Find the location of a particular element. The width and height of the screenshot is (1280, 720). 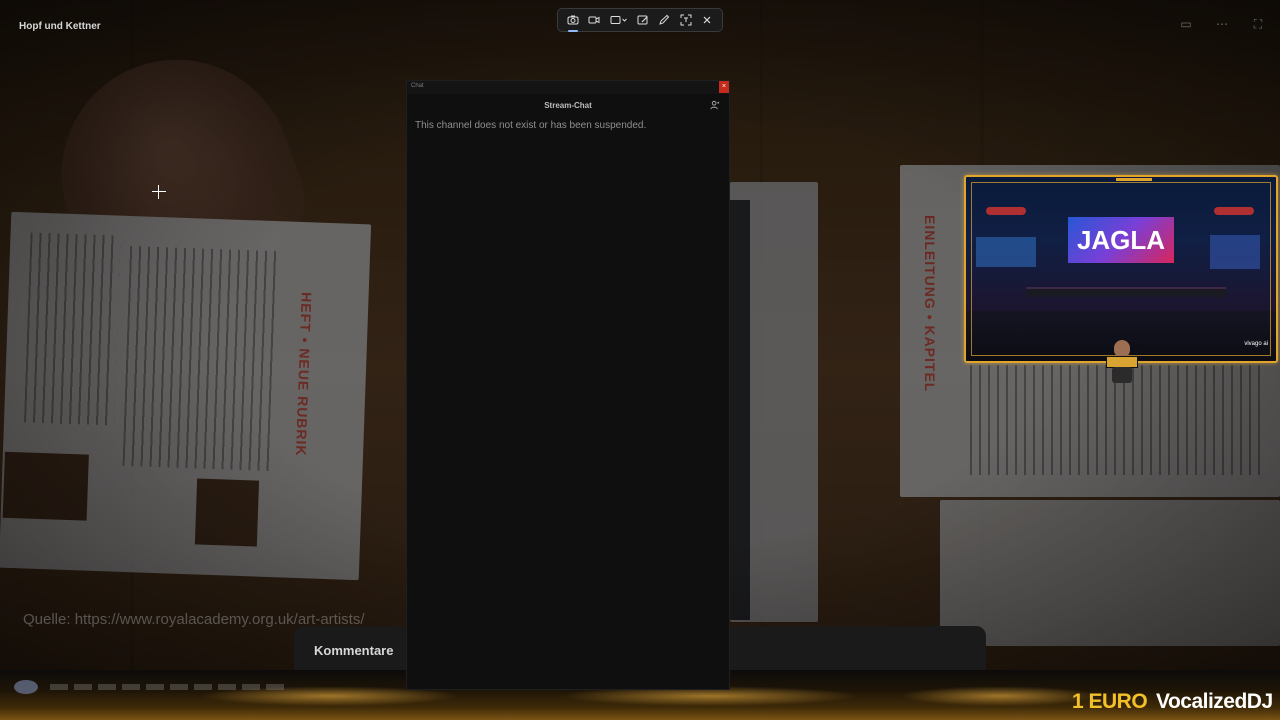

brand-watermark: vivago ai is located at coordinates (1256, 344).